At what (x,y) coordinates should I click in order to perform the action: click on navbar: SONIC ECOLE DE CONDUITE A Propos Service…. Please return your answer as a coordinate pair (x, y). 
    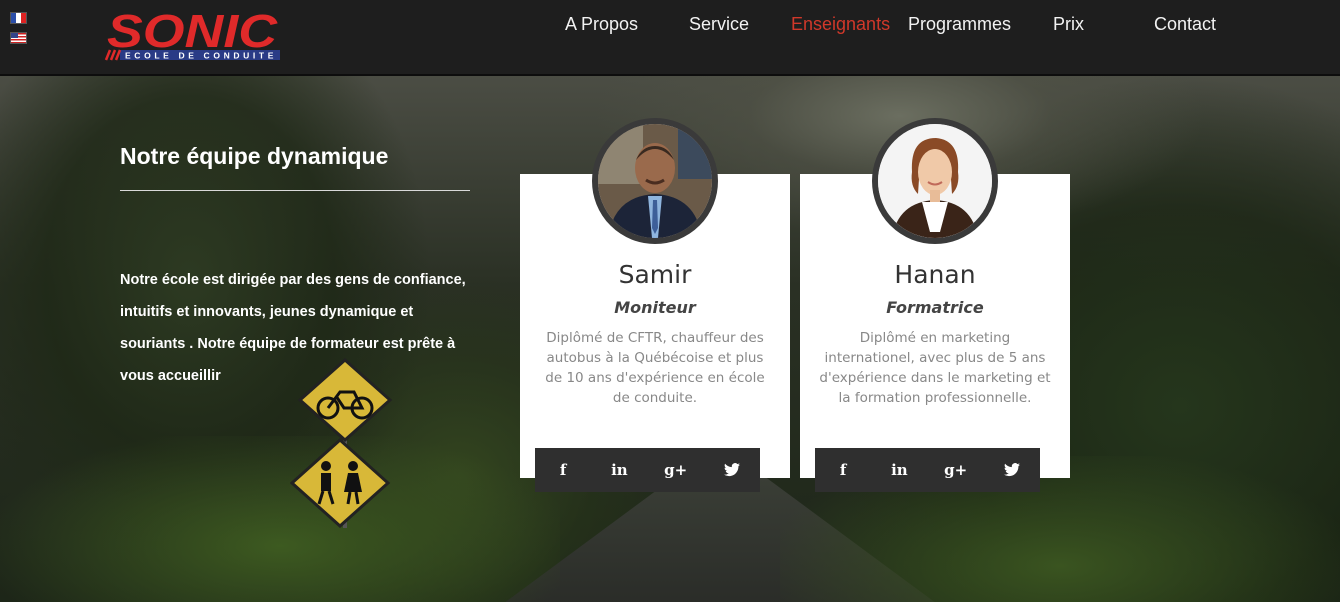
    Looking at the image, I should click on (670, 38).